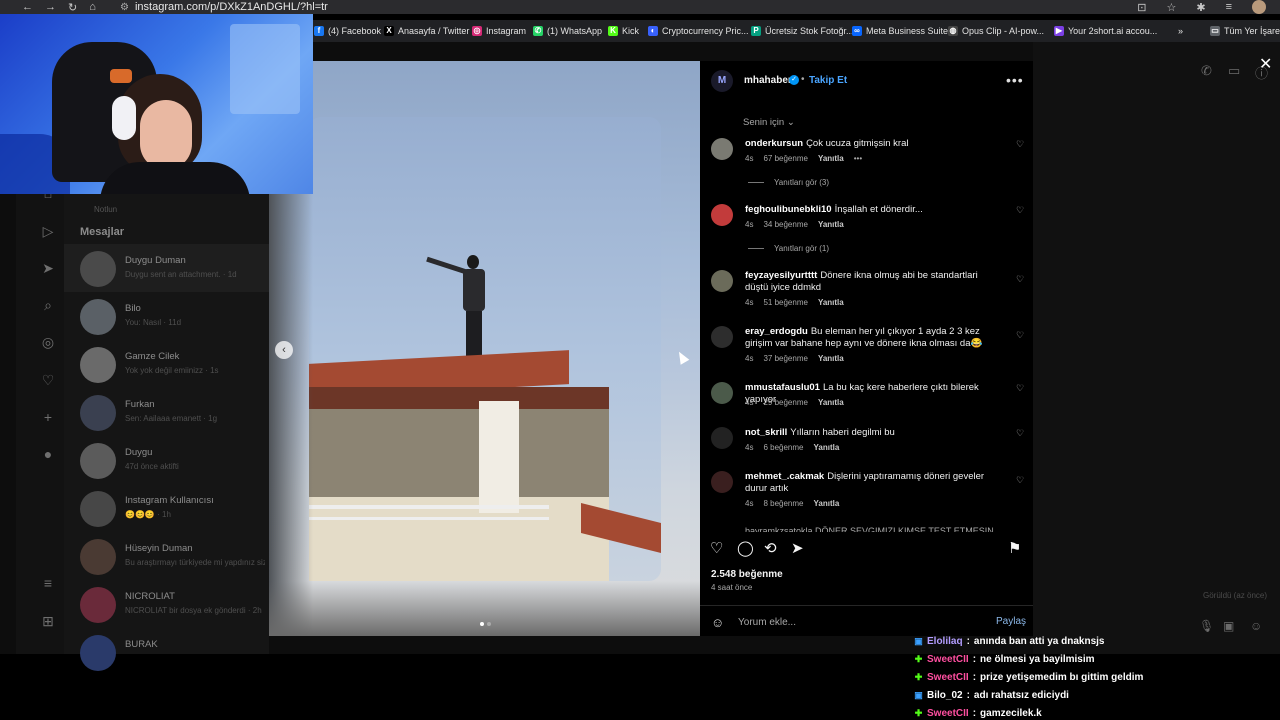 Image resolution: width=1280 pixels, height=720 pixels. What do you see at coordinates (784, 476) in the screenshot?
I see `commenter-username: mehmet_.cakmak` at bounding box center [784, 476].